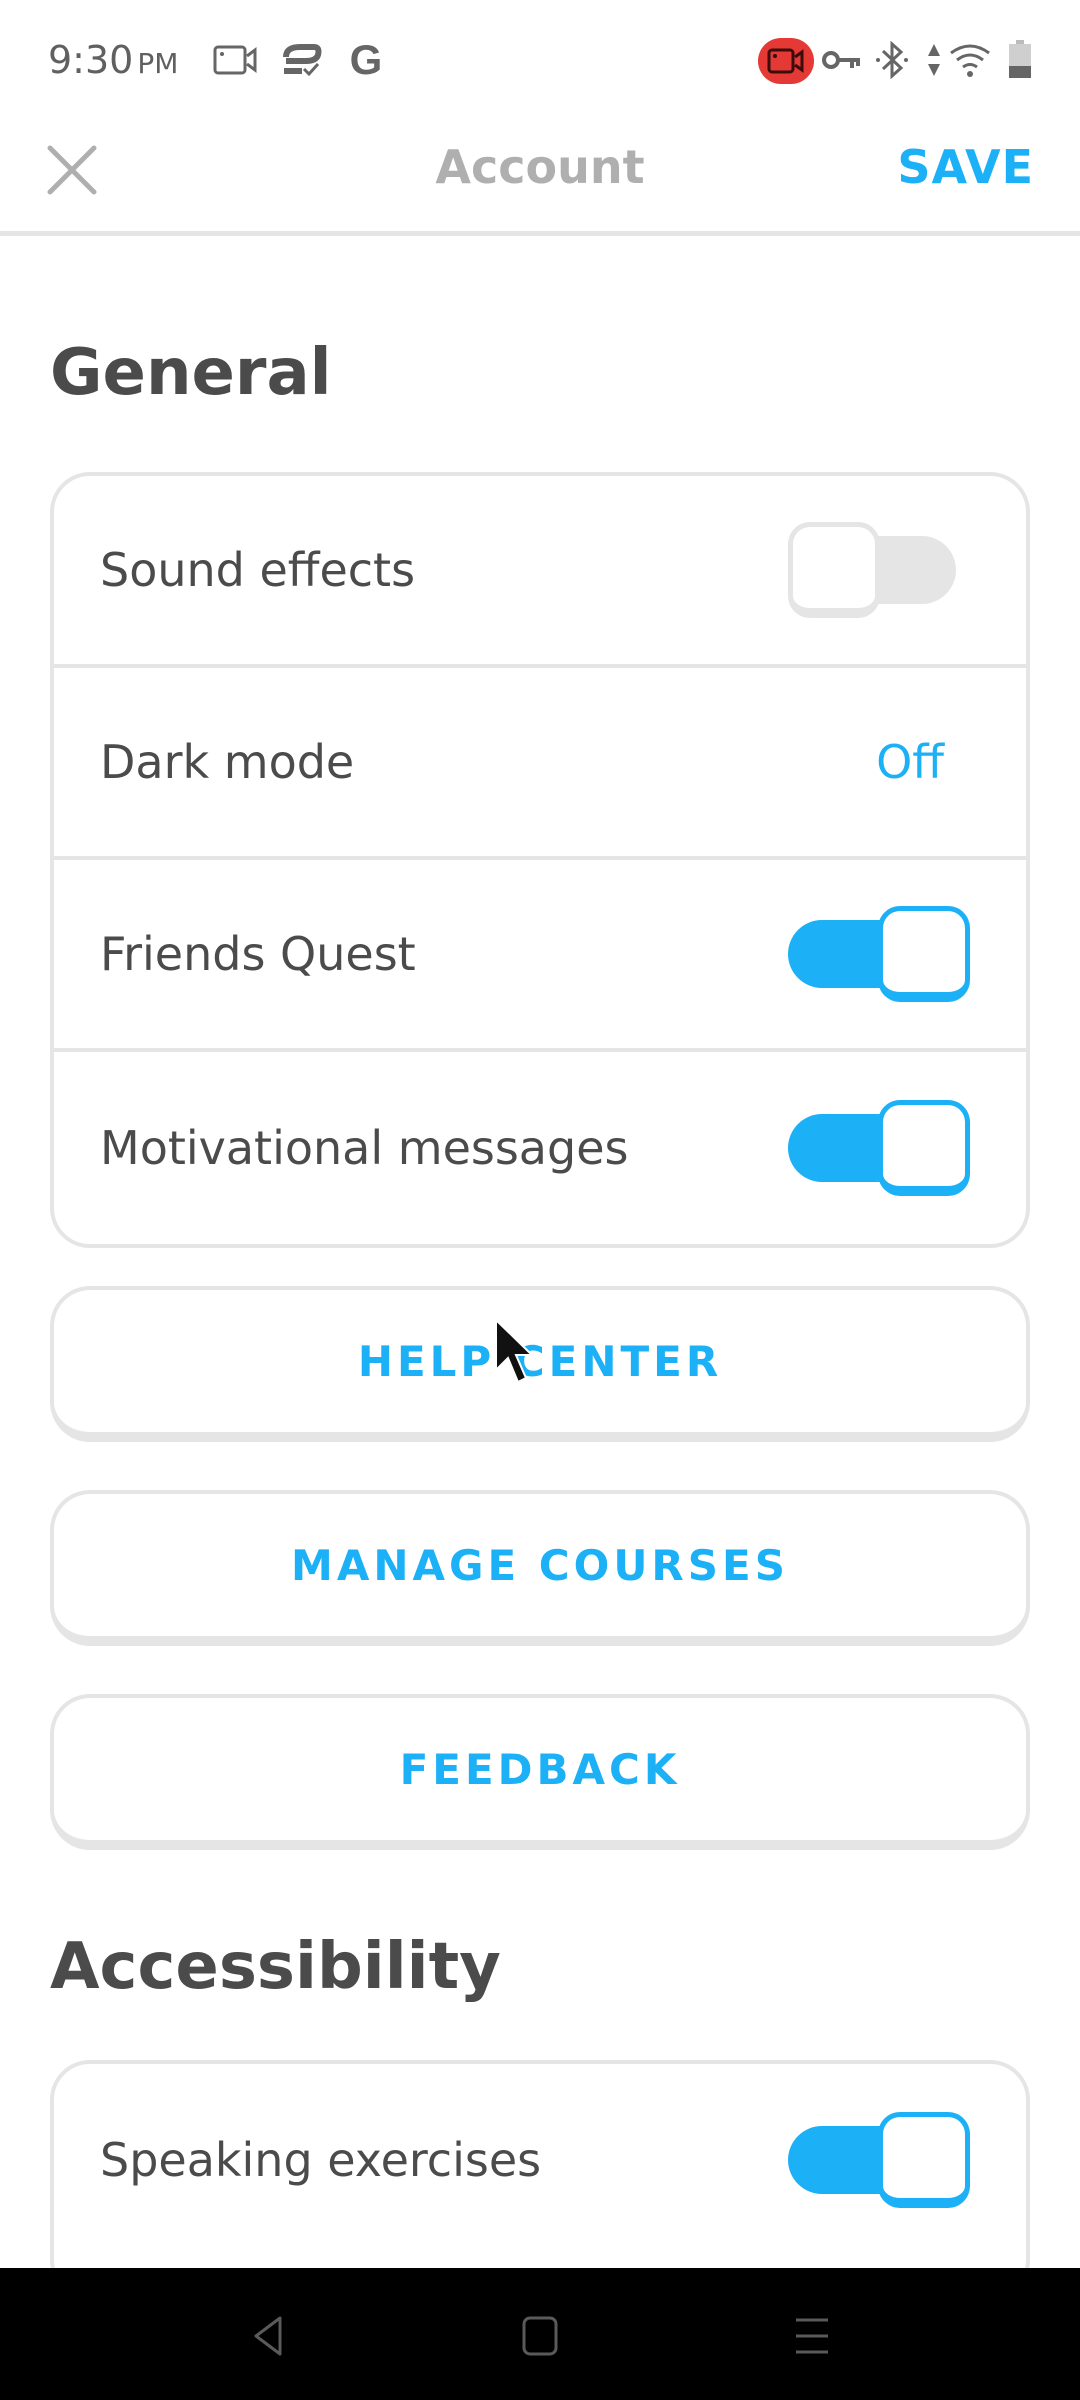  I want to click on home-icon, so click(540, 2336).